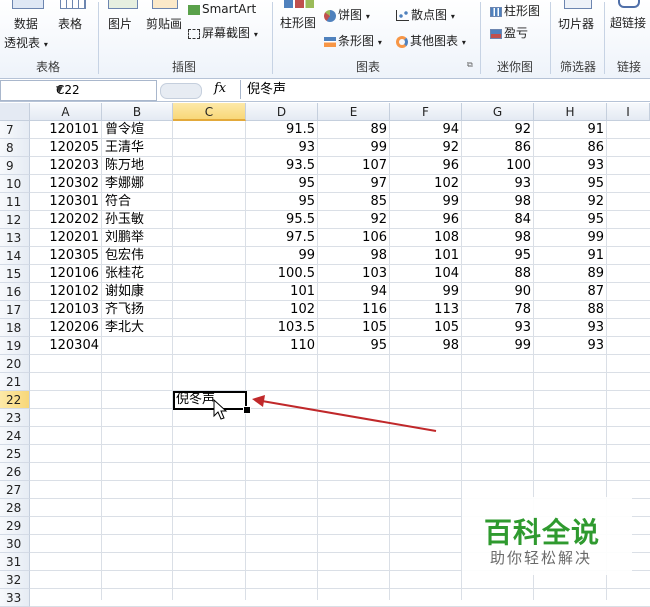 Image resolution: width=650 pixels, height=607 pixels. What do you see at coordinates (542, 532) in the screenshot?
I see `watermark-title: 百科全说` at bounding box center [542, 532].